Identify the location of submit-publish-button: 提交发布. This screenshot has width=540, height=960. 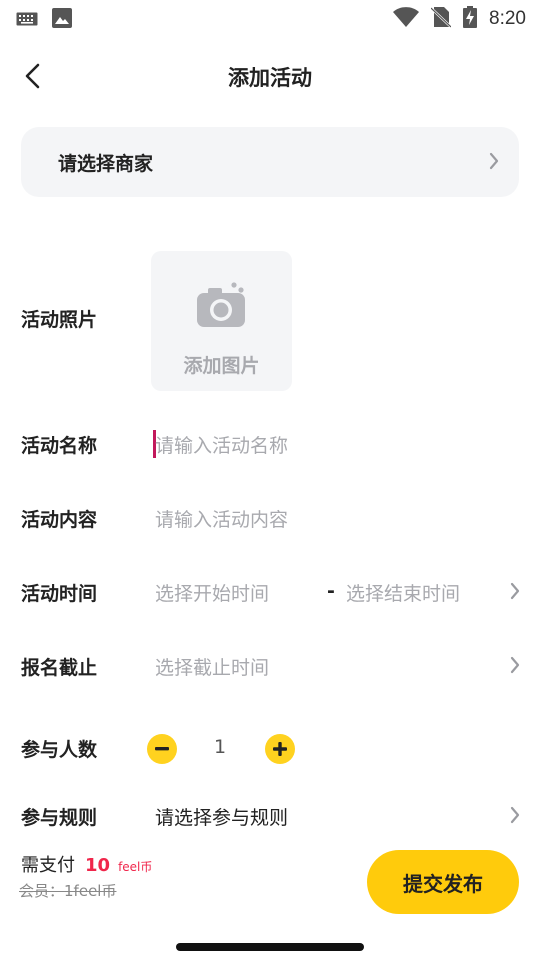
(443, 882).